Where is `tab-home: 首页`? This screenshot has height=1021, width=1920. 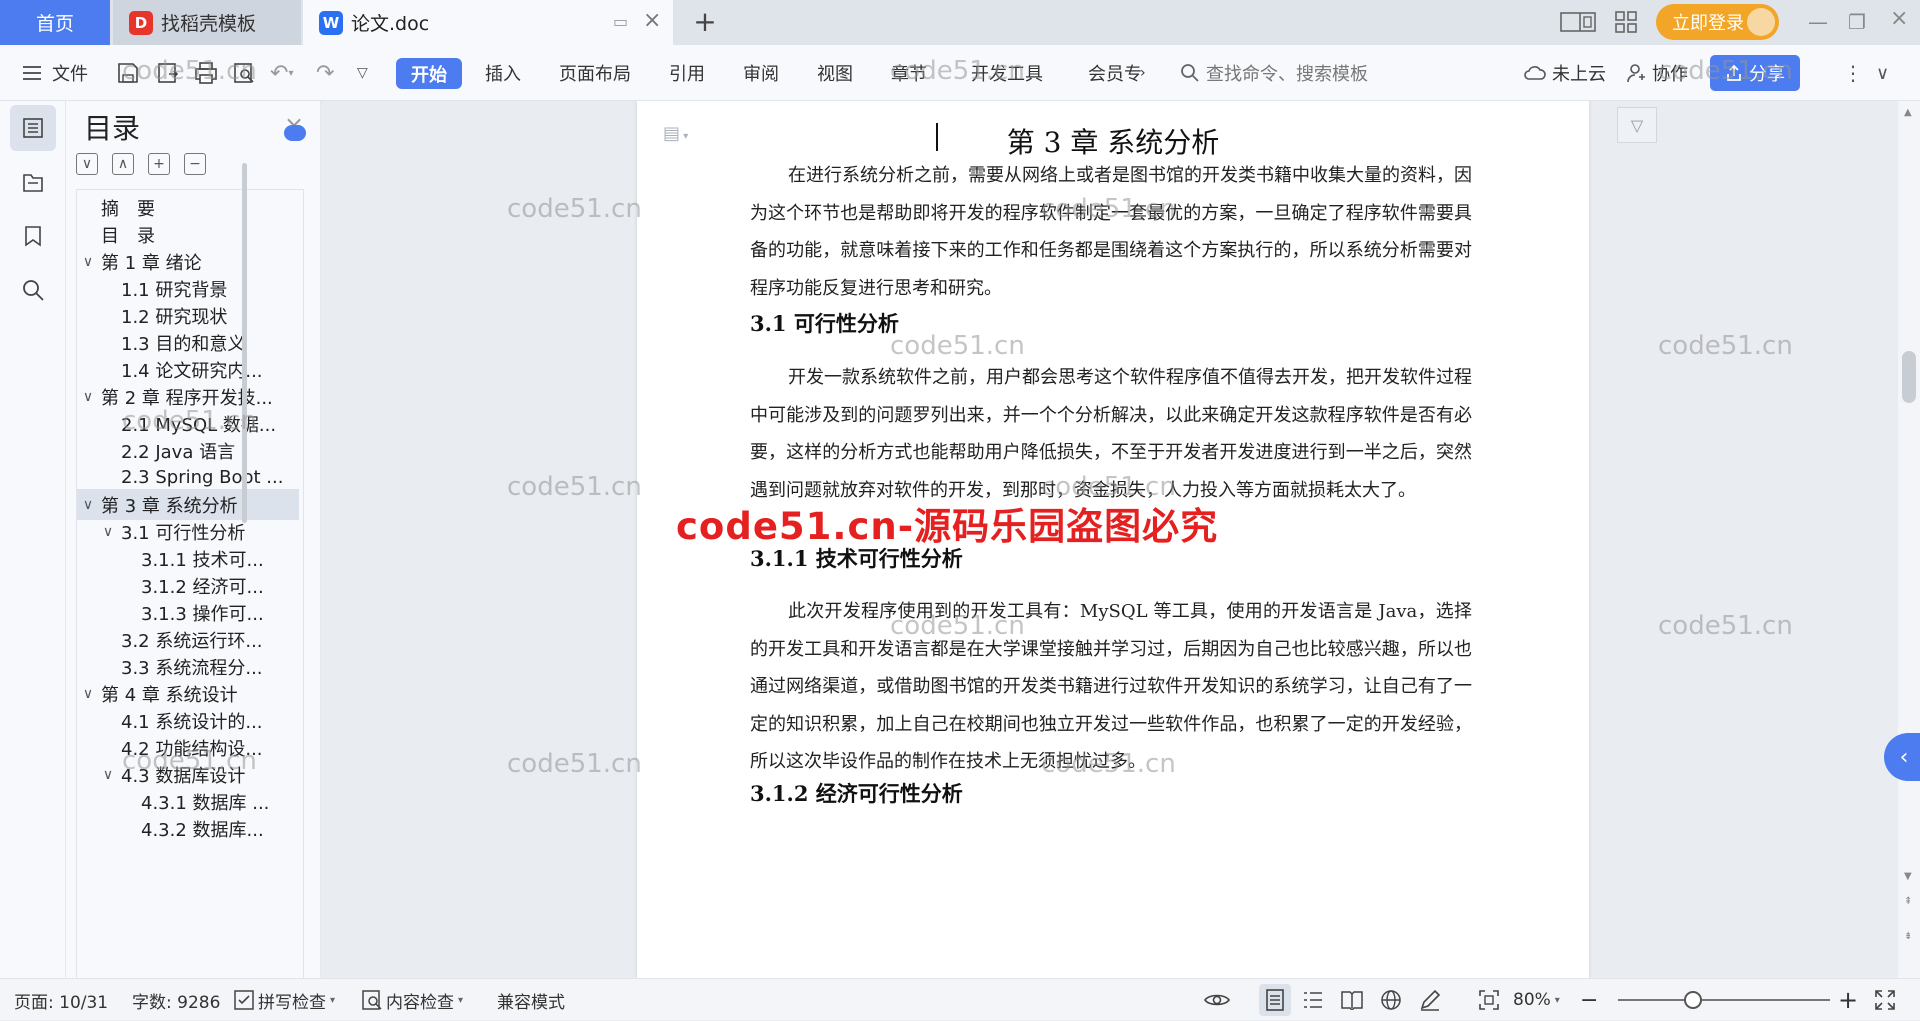 tab-home: 首页 is located at coordinates (55, 22).